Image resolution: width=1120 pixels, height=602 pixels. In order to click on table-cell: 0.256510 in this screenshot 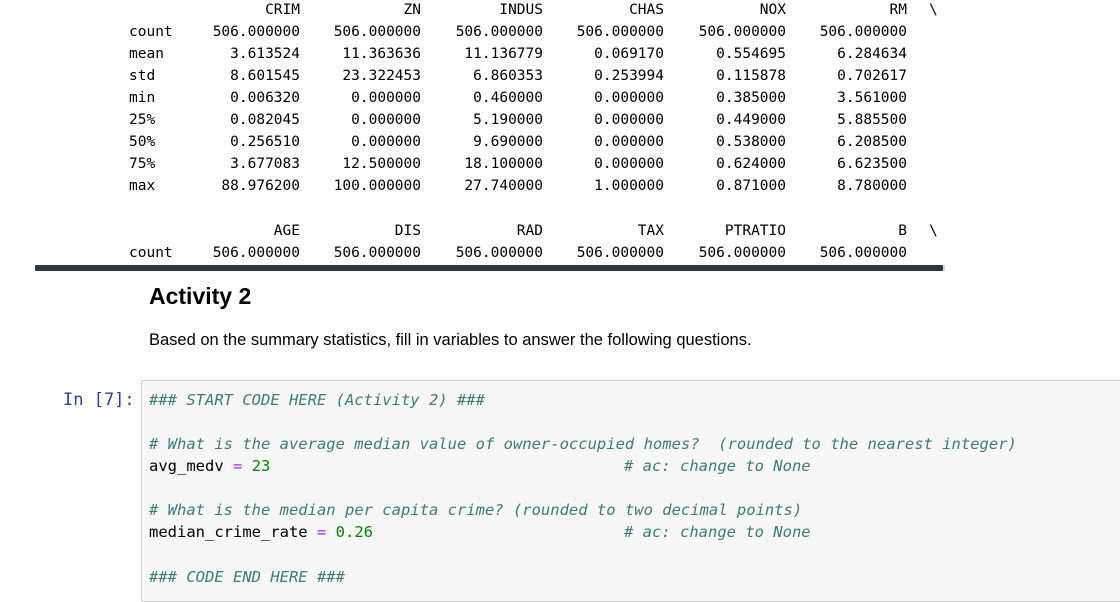, I will do `click(265, 142)`.